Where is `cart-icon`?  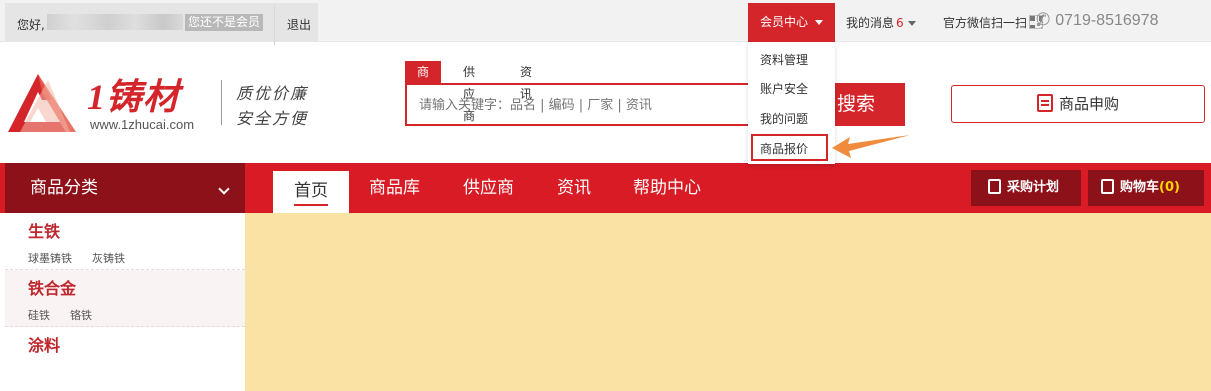
cart-icon is located at coordinates (1107, 186).